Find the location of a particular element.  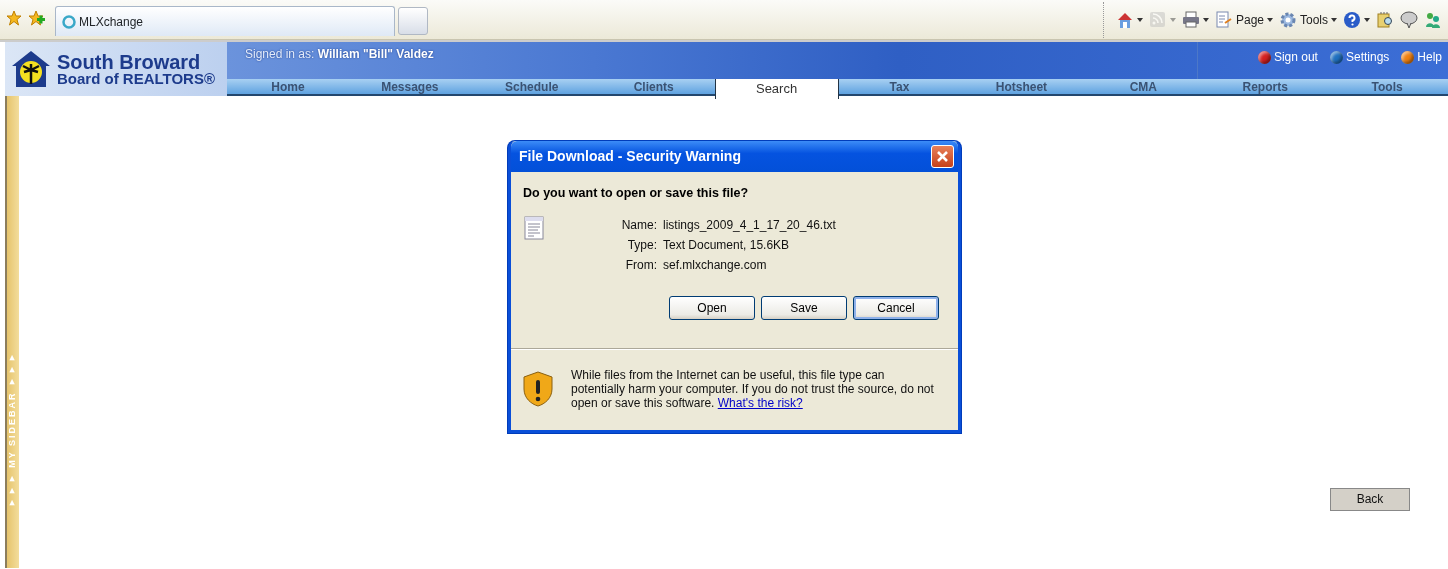

dialog-button: Save is located at coordinates (804, 307).